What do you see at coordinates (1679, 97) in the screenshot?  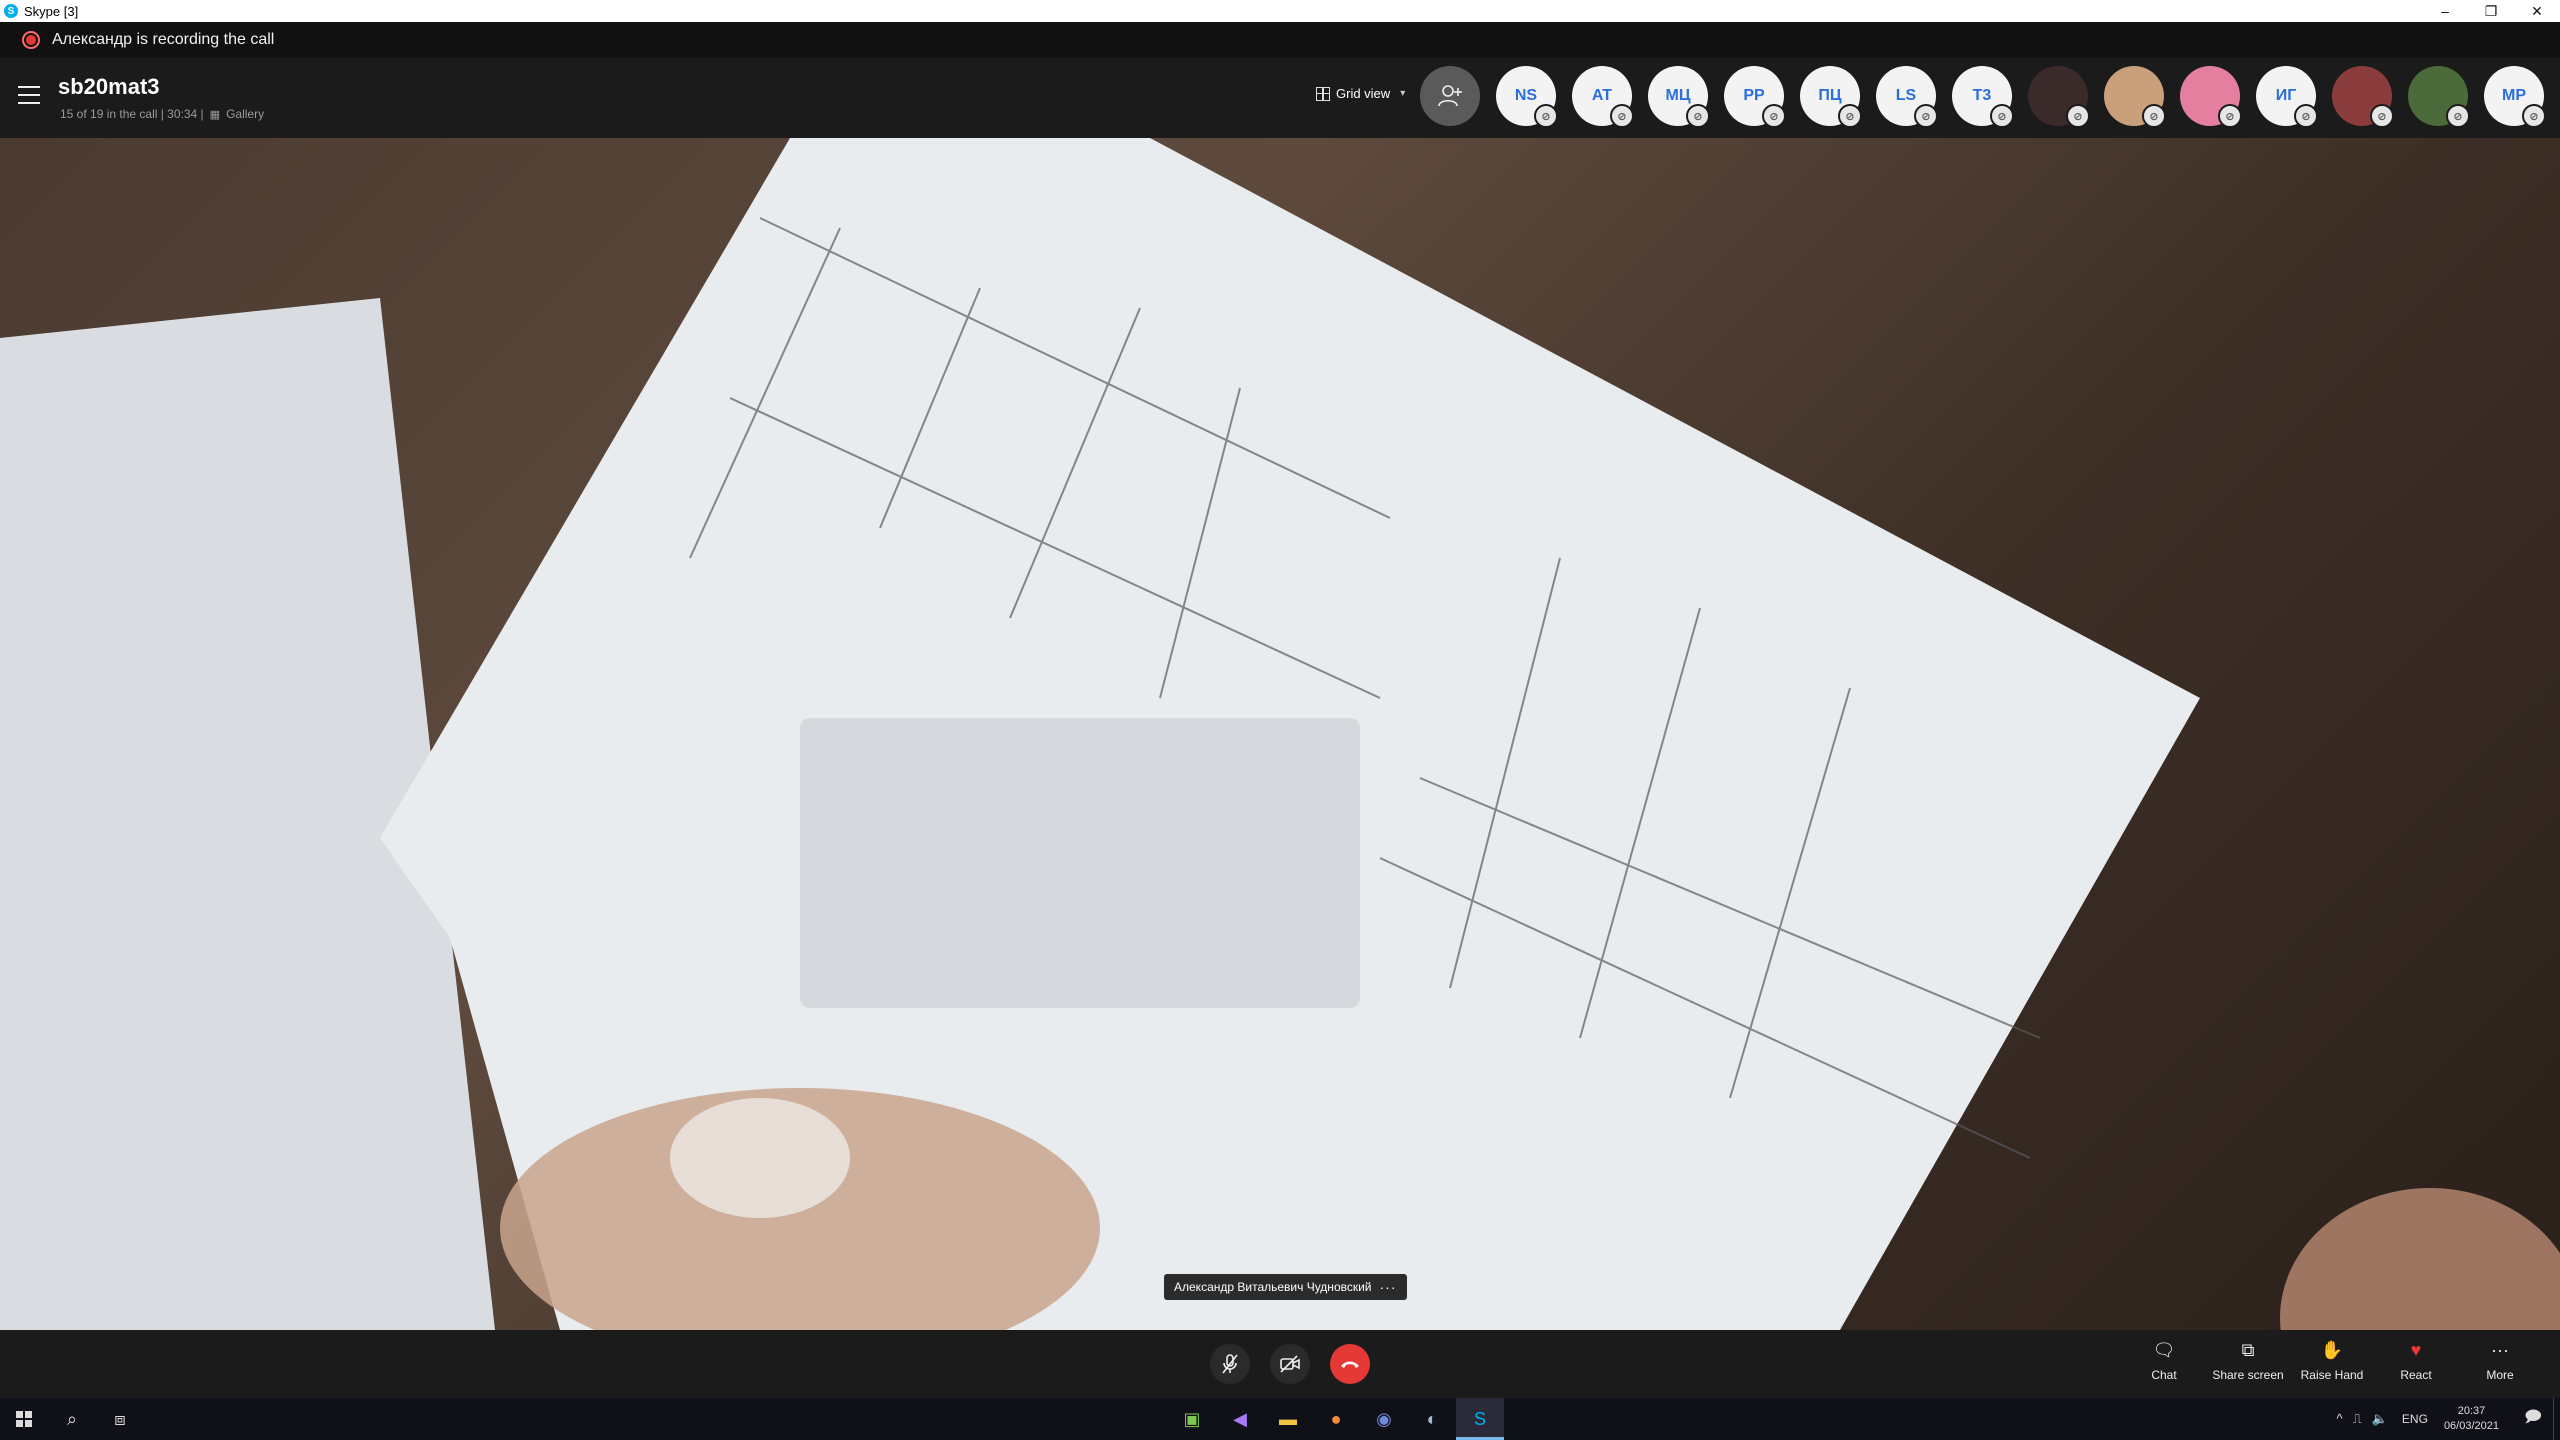 I see `participant-avatar: МЦ ⊘` at bounding box center [1679, 97].